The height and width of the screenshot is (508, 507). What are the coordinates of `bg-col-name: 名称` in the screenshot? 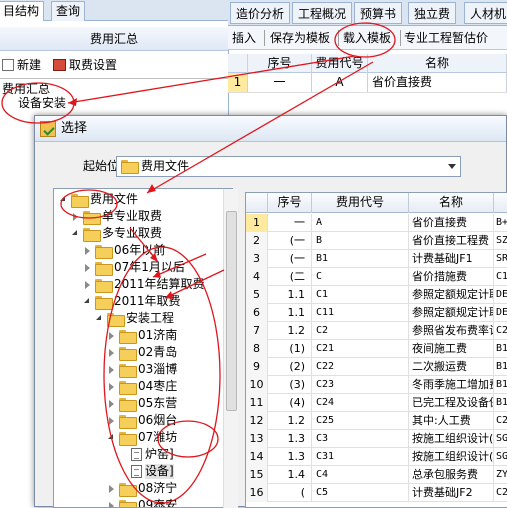 It's located at (437, 63).